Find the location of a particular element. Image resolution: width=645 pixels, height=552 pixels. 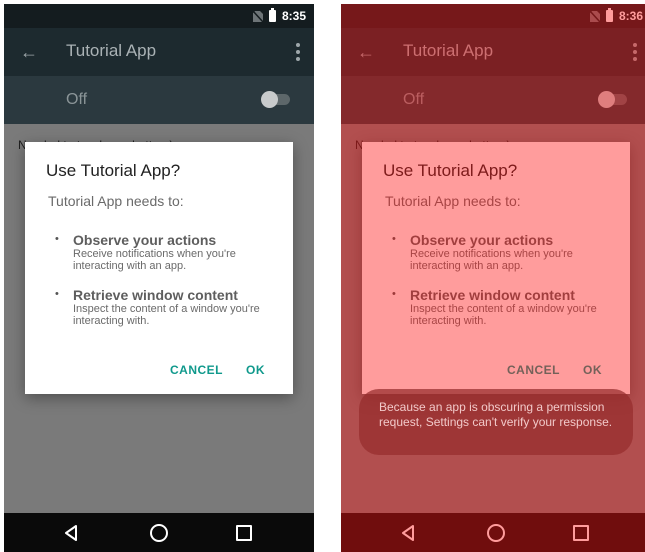

status-time: 8:36 is located at coordinates (630, 16).